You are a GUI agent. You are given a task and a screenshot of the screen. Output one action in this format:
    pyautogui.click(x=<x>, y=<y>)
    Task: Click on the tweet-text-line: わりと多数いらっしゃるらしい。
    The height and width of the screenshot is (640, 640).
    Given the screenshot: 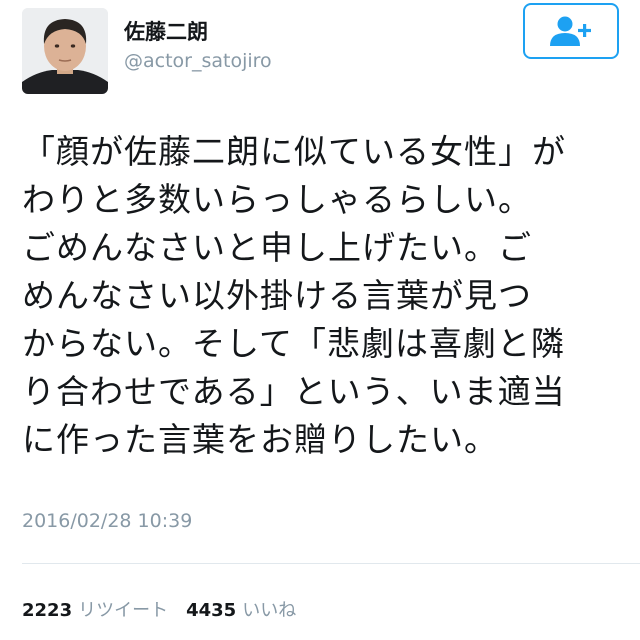 What is the action you would take?
    pyautogui.click(x=277, y=199)
    